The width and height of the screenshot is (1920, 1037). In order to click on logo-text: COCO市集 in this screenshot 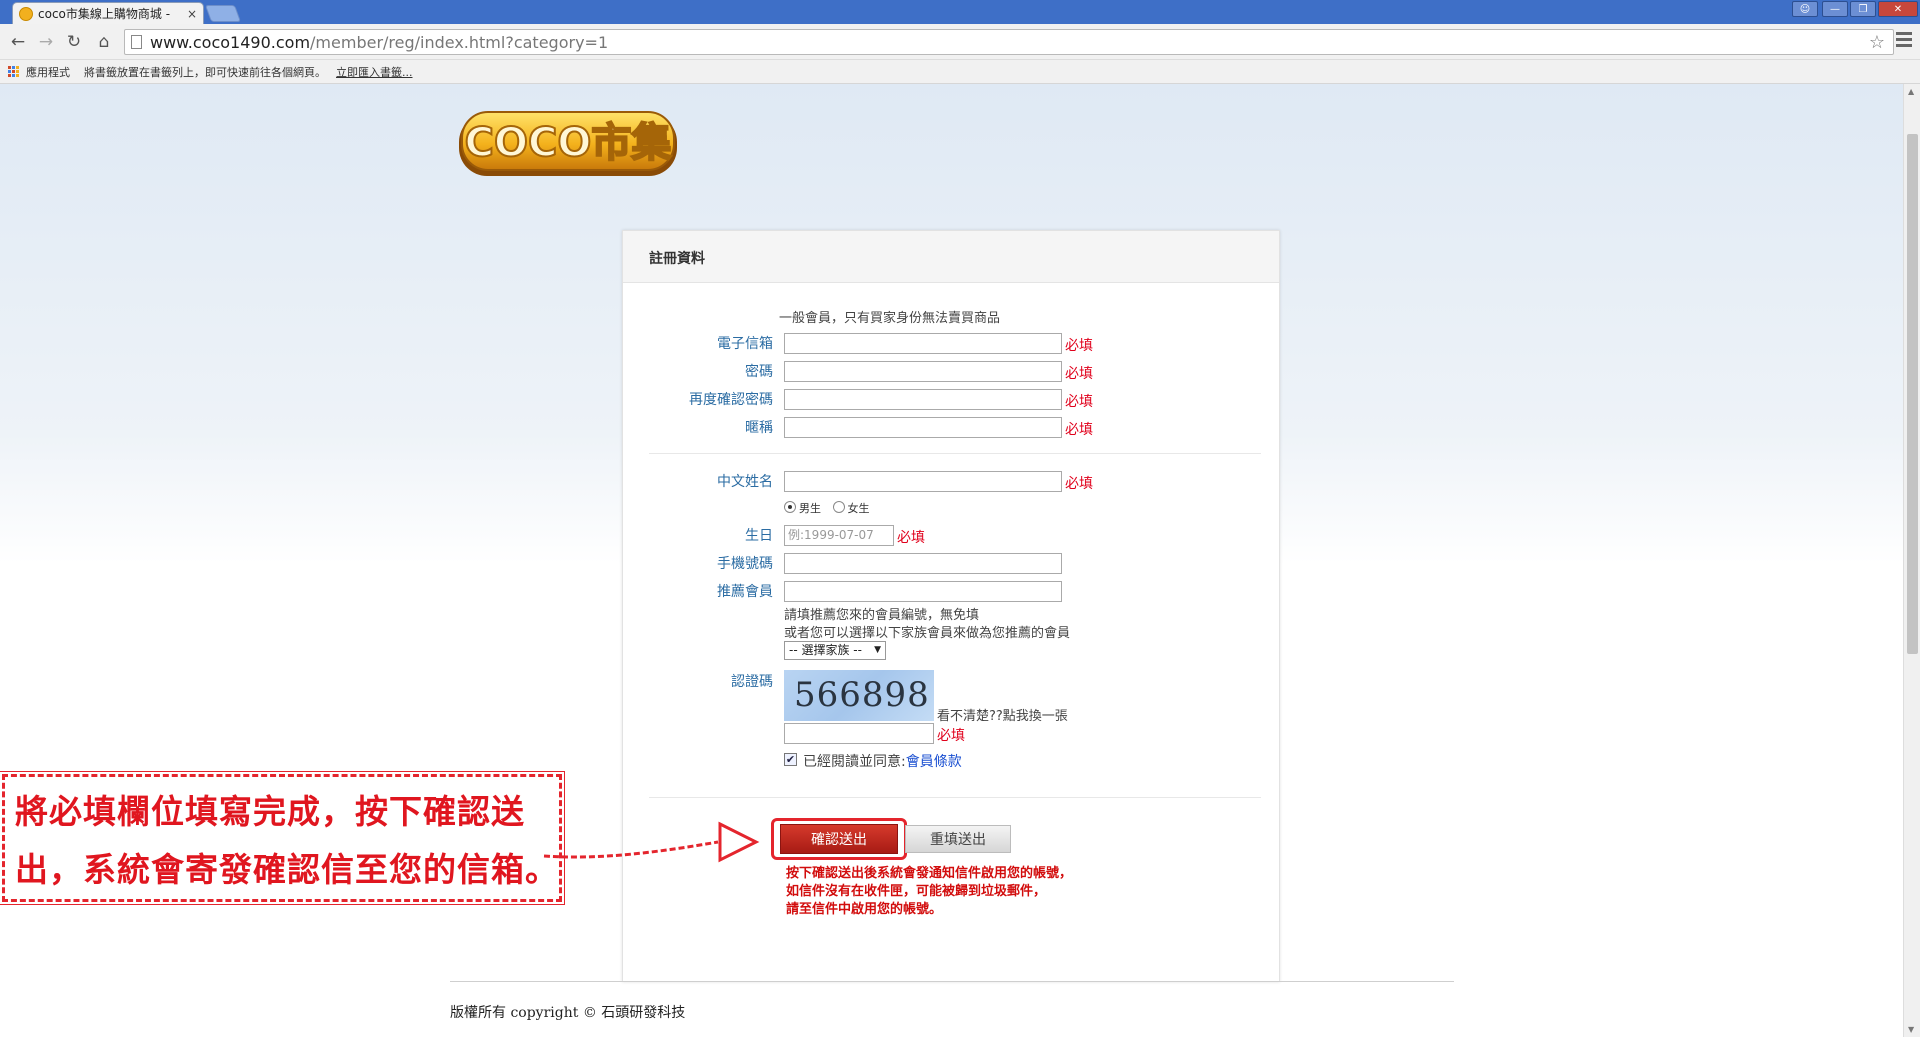, I will do `click(568, 143)`.